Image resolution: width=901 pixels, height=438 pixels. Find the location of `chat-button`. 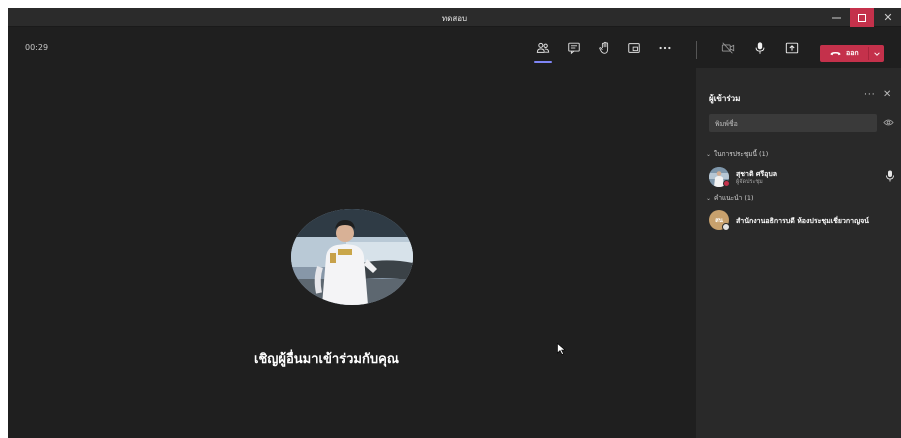

chat-button is located at coordinates (574, 48).